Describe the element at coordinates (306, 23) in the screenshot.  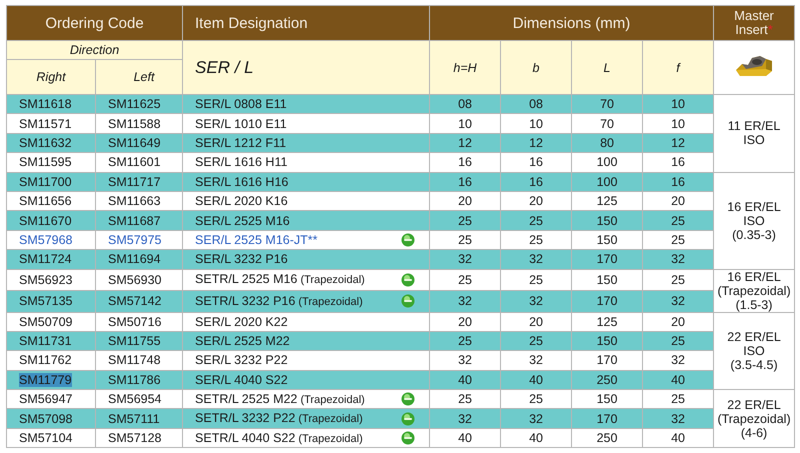
I see `column-header: Item Designation` at that location.